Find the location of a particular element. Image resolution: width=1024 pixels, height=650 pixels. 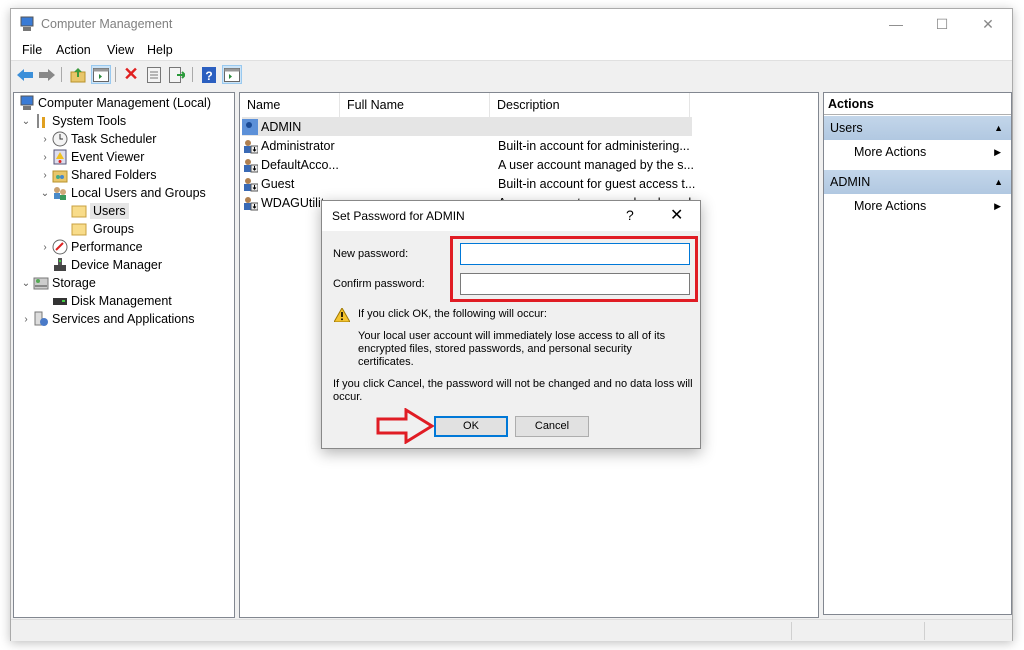

tree-item-event-viewer: › Event Viewer is located at coordinates (91, 157).